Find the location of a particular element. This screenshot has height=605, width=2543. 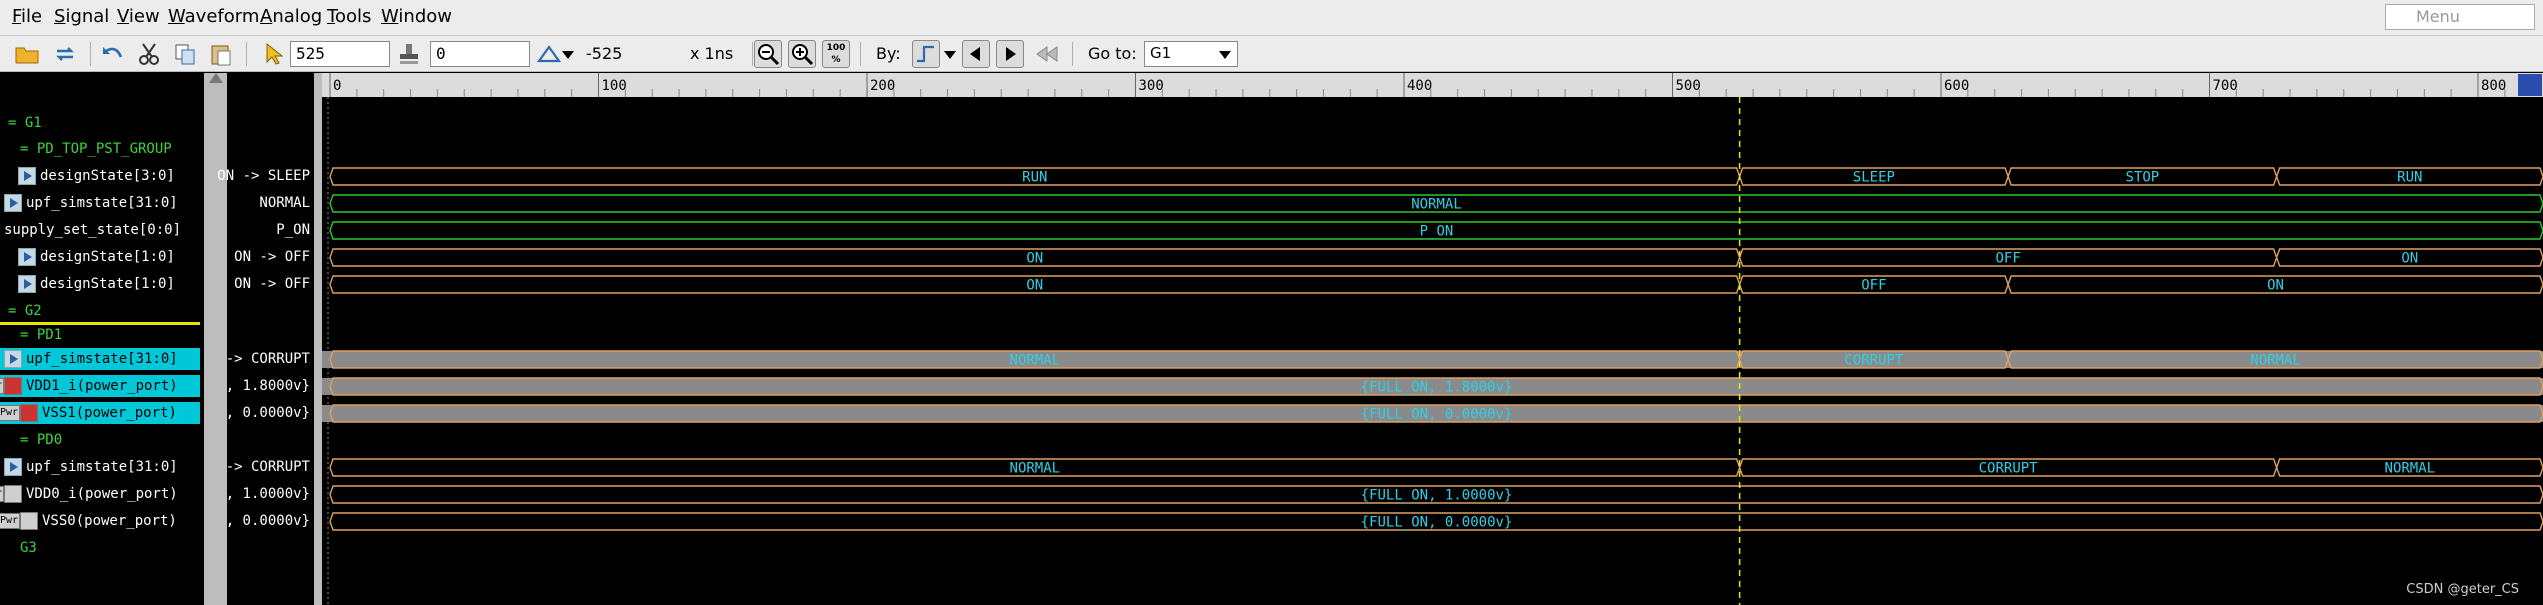

paste-icon is located at coordinates (221, 54).